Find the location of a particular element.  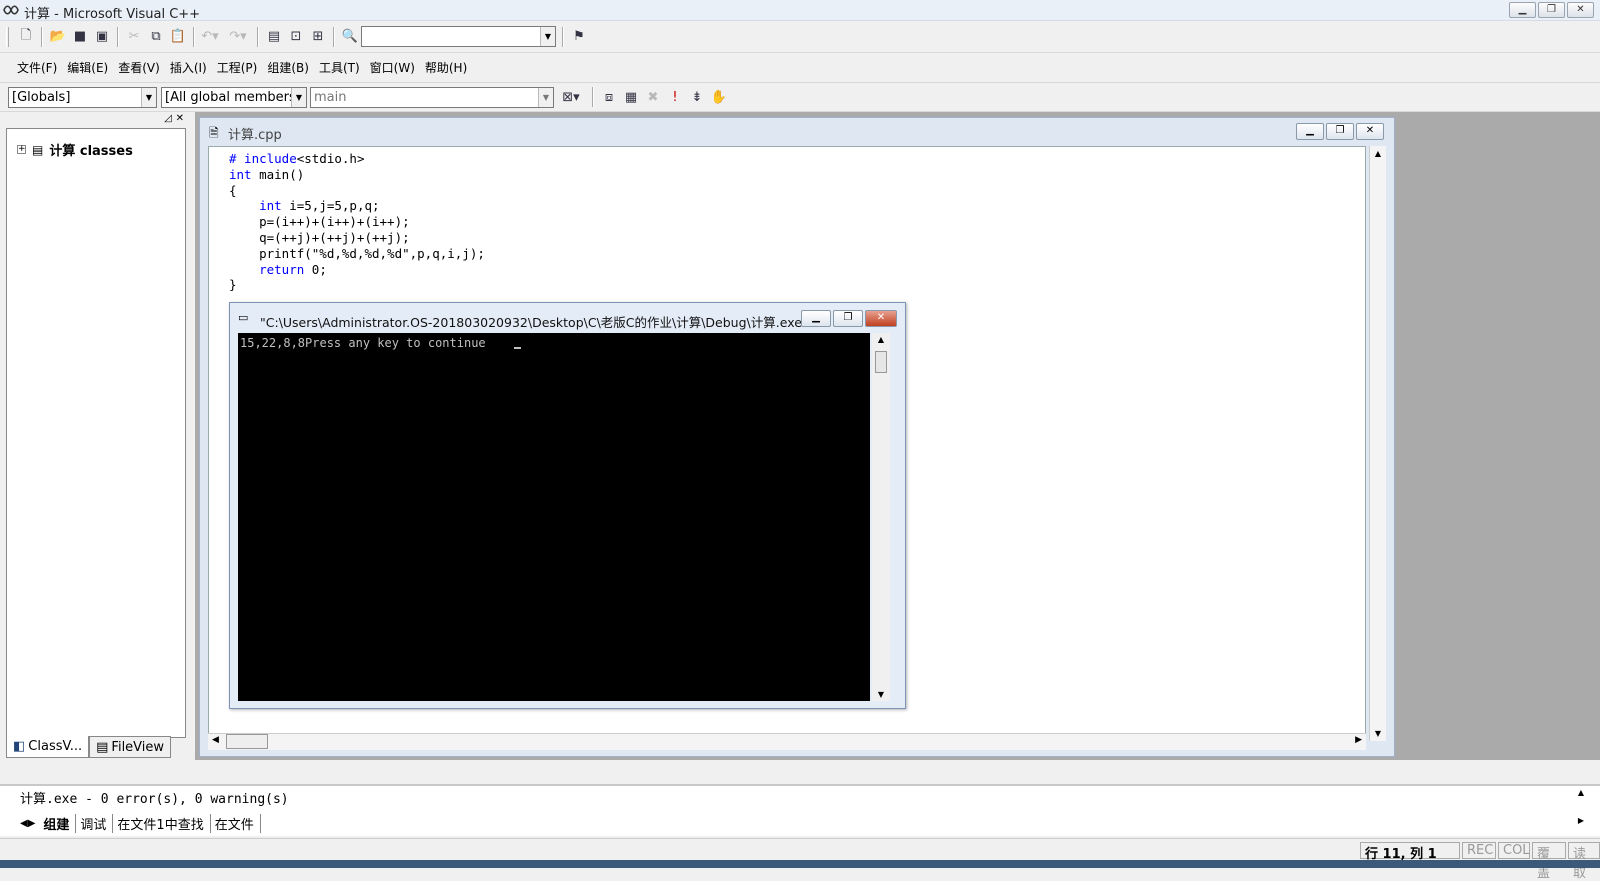

tab-find-in-files-1: 在文件1中查找 is located at coordinates (162, 823).